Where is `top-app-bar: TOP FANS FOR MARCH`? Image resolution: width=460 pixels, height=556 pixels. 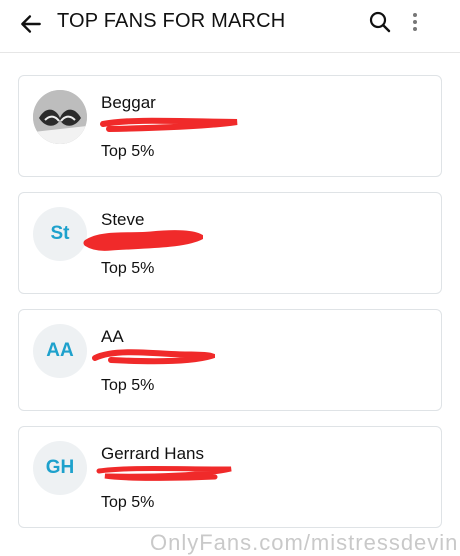
top-app-bar: TOP FANS FOR MARCH is located at coordinates (230, 26).